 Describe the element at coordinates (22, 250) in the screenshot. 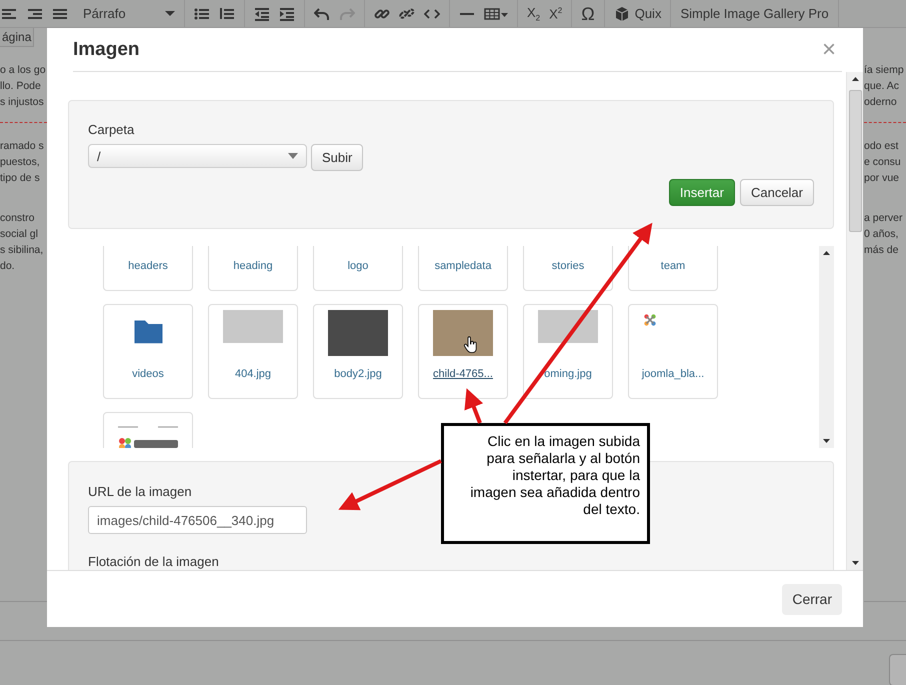

I see `body-text-fragment: s sibilina,` at that location.